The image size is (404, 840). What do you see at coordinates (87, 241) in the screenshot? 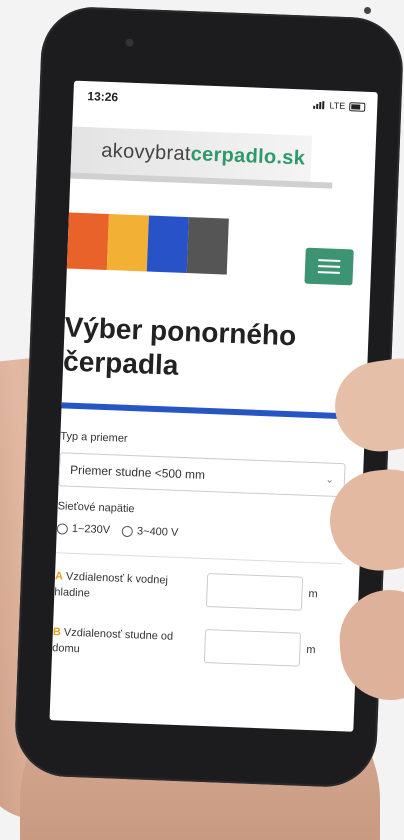
I see `swatch-orange` at bounding box center [87, 241].